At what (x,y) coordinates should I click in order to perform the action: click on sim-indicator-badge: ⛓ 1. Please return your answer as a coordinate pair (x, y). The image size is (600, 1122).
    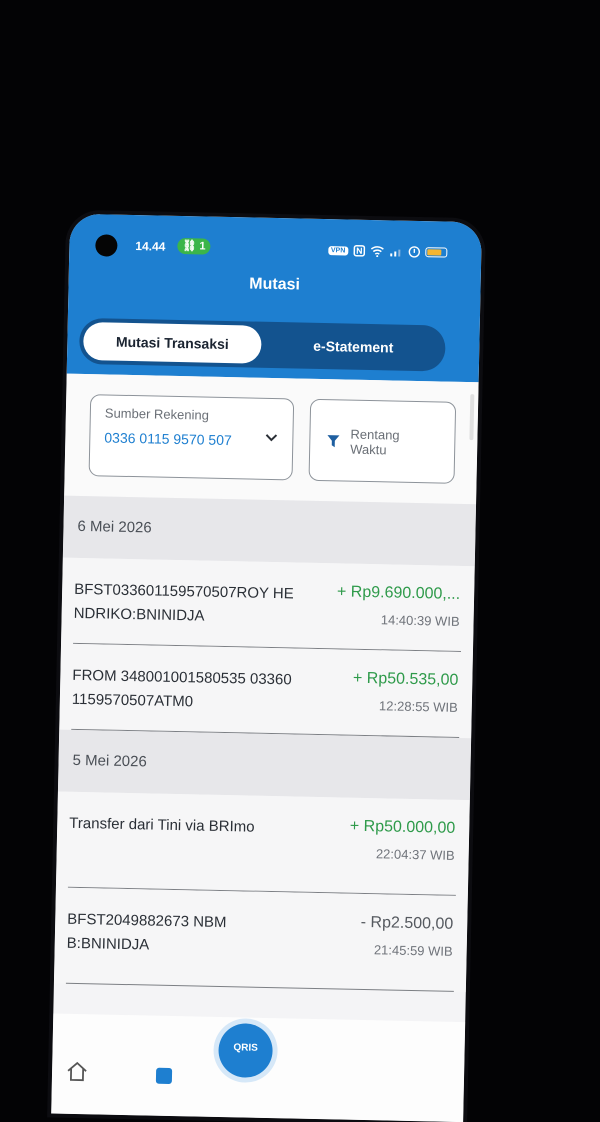
    Looking at the image, I should click on (194, 246).